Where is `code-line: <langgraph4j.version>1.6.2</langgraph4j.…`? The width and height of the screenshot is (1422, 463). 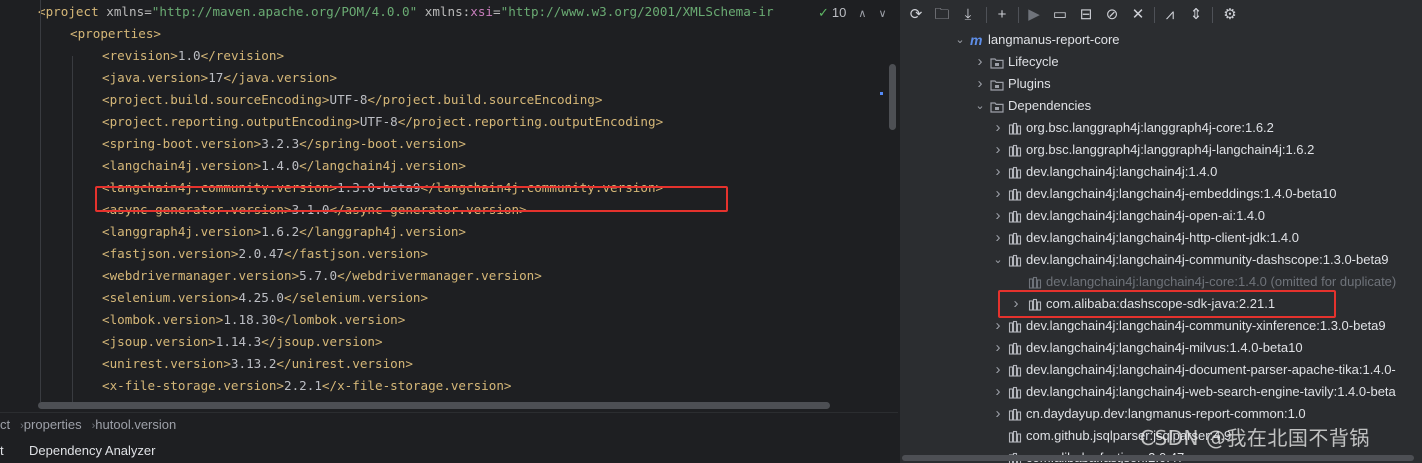 code-line: <langgraph4j.version>1.6.2</langgraph4j.… is located at coordinates (284, 232).